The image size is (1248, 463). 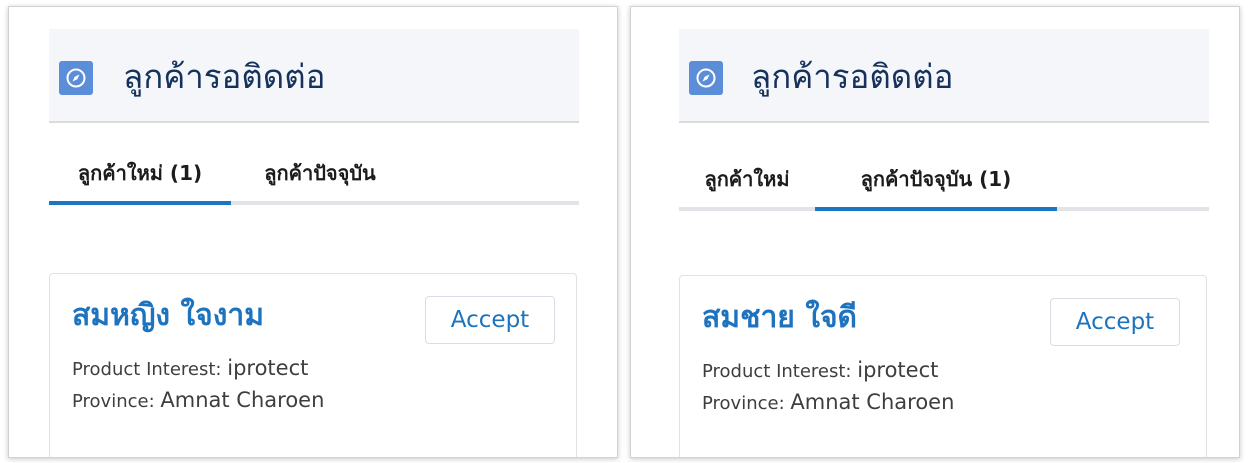 I want to click on customer-tabs: ลูกค้าใหม่ ลูกค้าปัจจุบัน (1), so click(x=944, y=179).